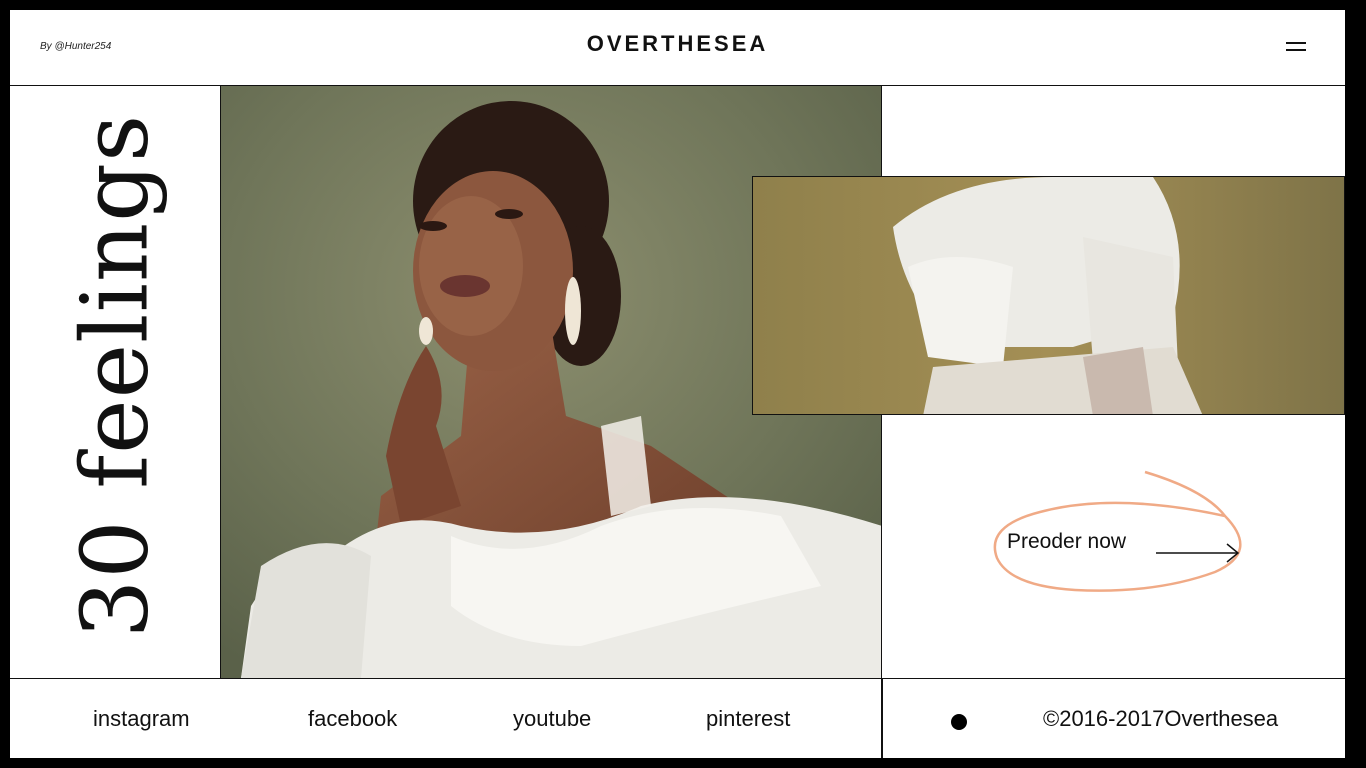 The image size is (1366, 768). What do you see at coordinates (552, 719) in the screenshot?
I see `youtube-link: youtube` at bounding box center [552, 719].